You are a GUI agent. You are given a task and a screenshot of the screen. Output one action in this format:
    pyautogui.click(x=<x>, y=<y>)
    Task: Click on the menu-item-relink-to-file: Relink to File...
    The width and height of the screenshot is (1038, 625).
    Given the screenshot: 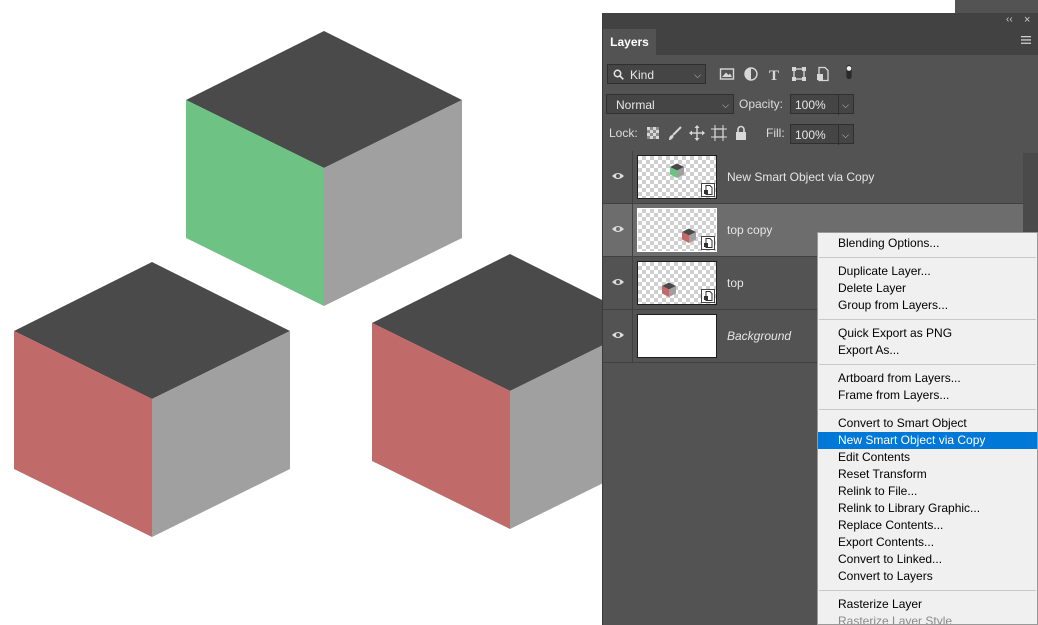 What is the action you would take?
    pyautogui.click(x=927, y=491)
    